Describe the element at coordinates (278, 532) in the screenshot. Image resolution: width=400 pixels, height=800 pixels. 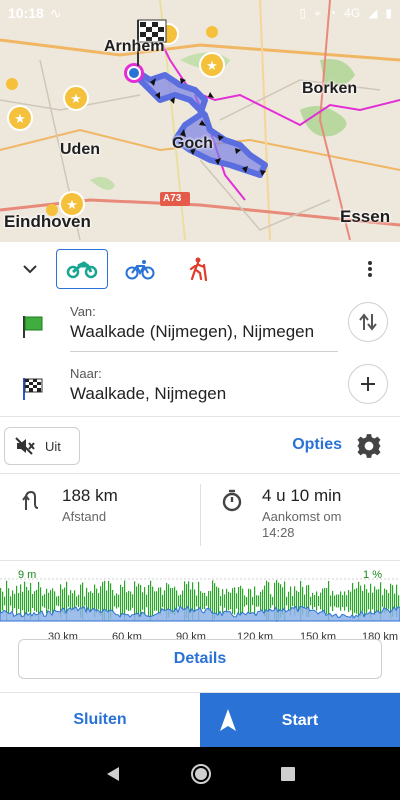
I see `arrival-time: 14:28` at that location.